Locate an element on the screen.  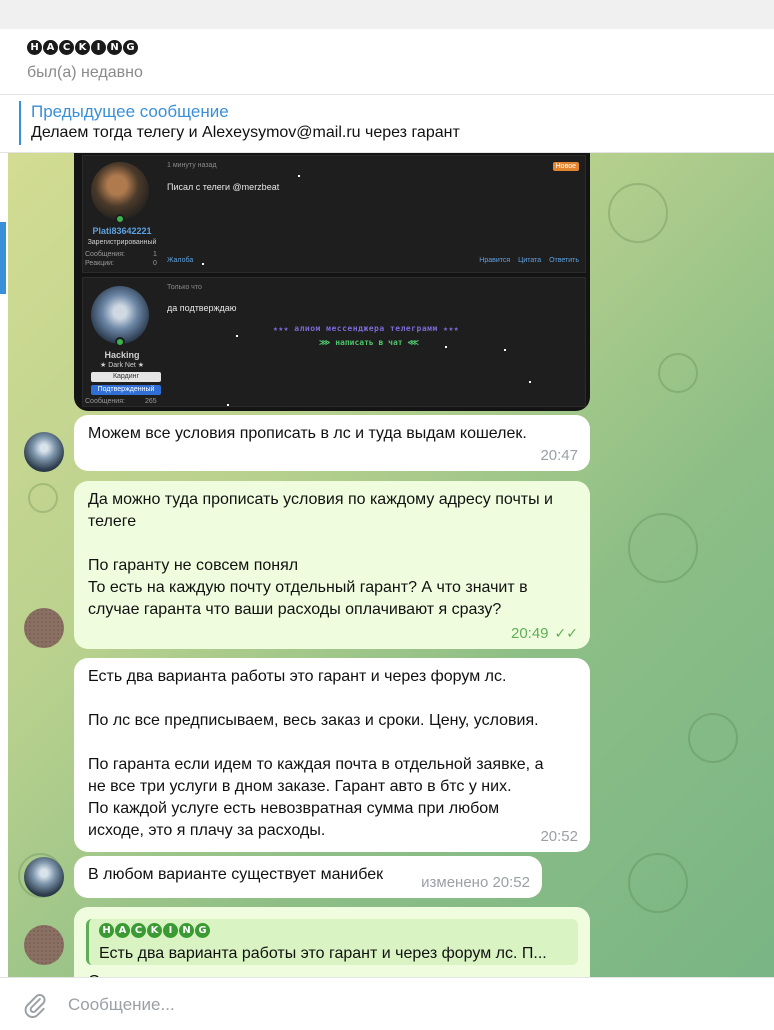
side-accent is located at coordinates (3, 258).